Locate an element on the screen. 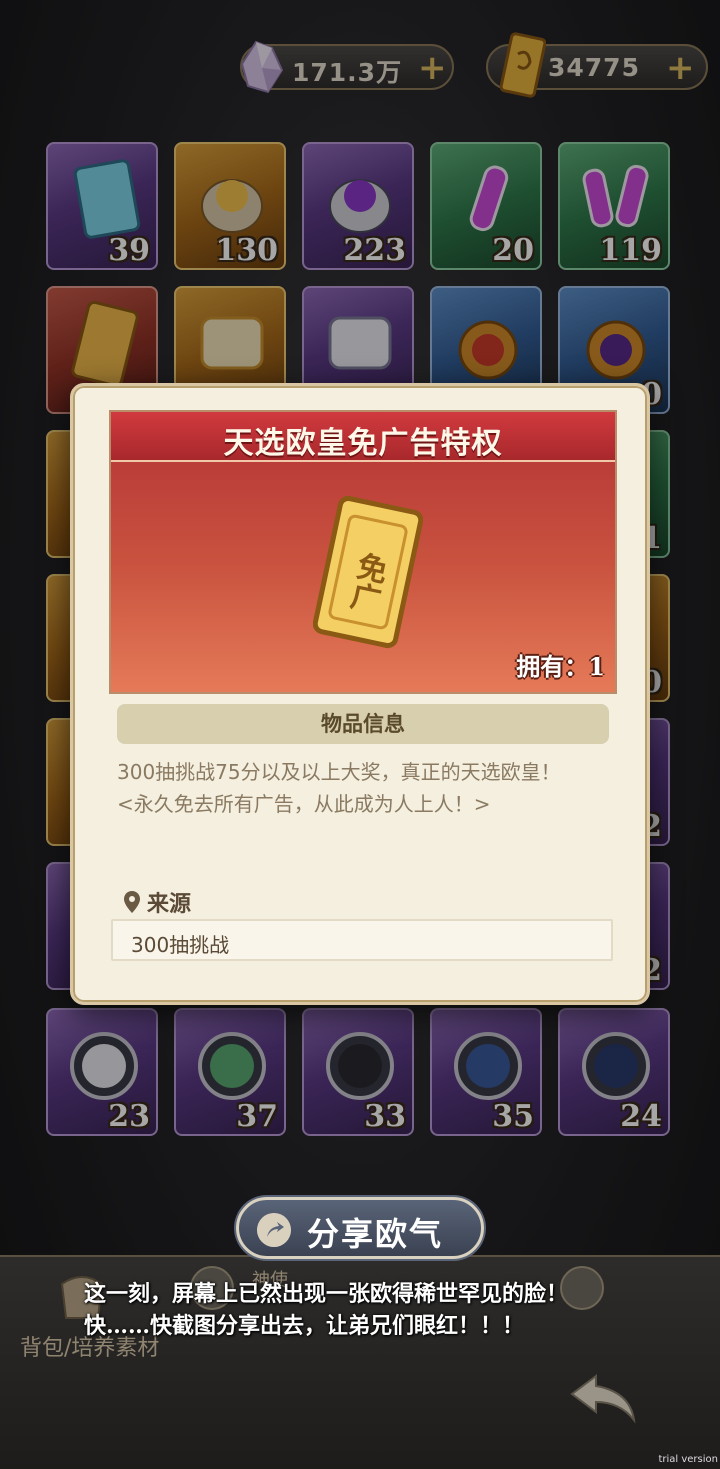  character-token-item: 24 is located at coordinates (614, 1072).